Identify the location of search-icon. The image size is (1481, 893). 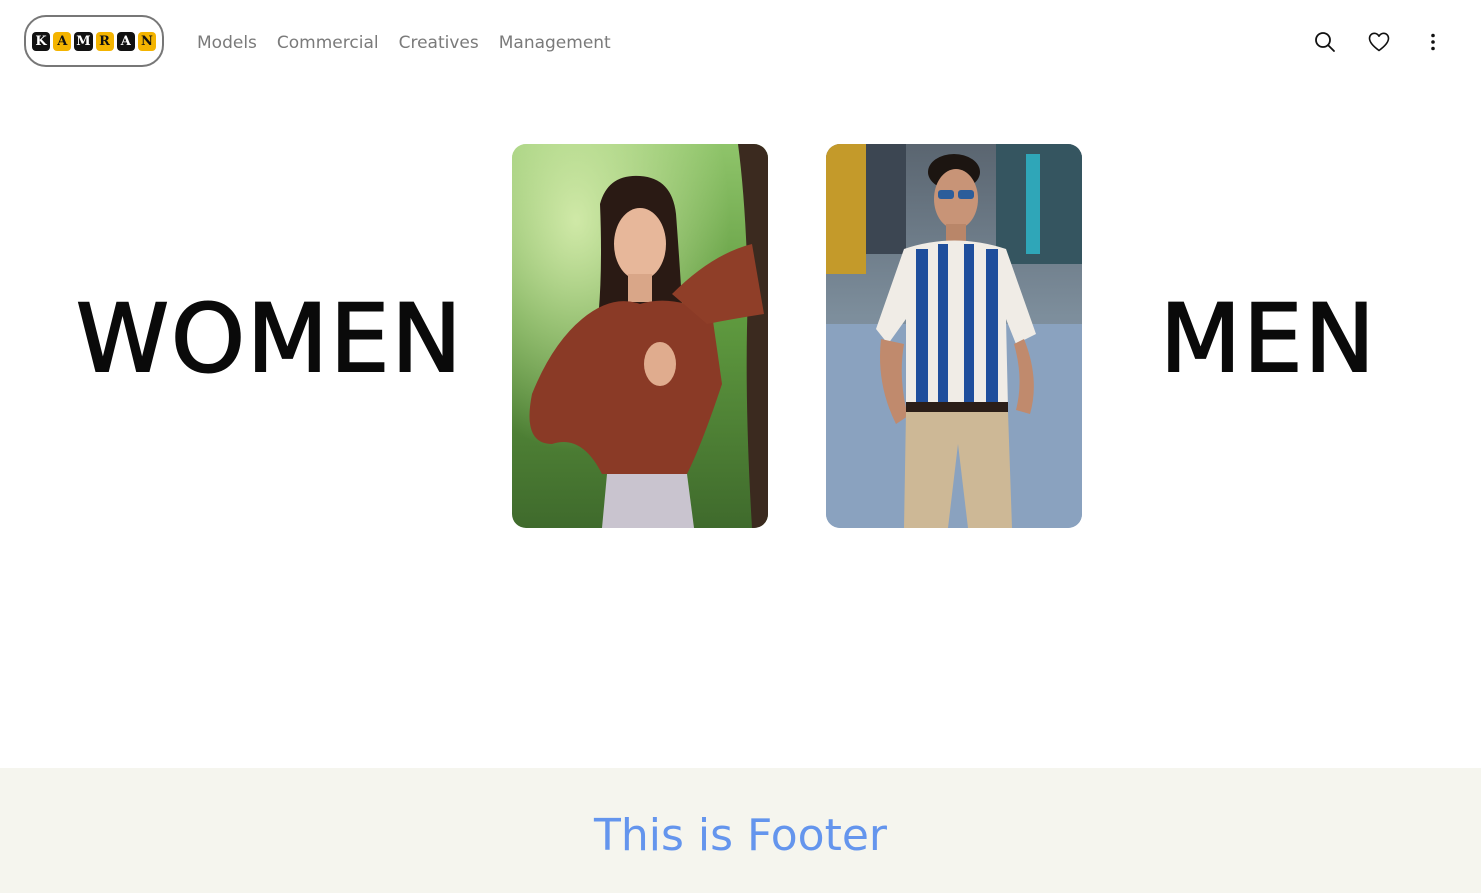
(1325, 42).